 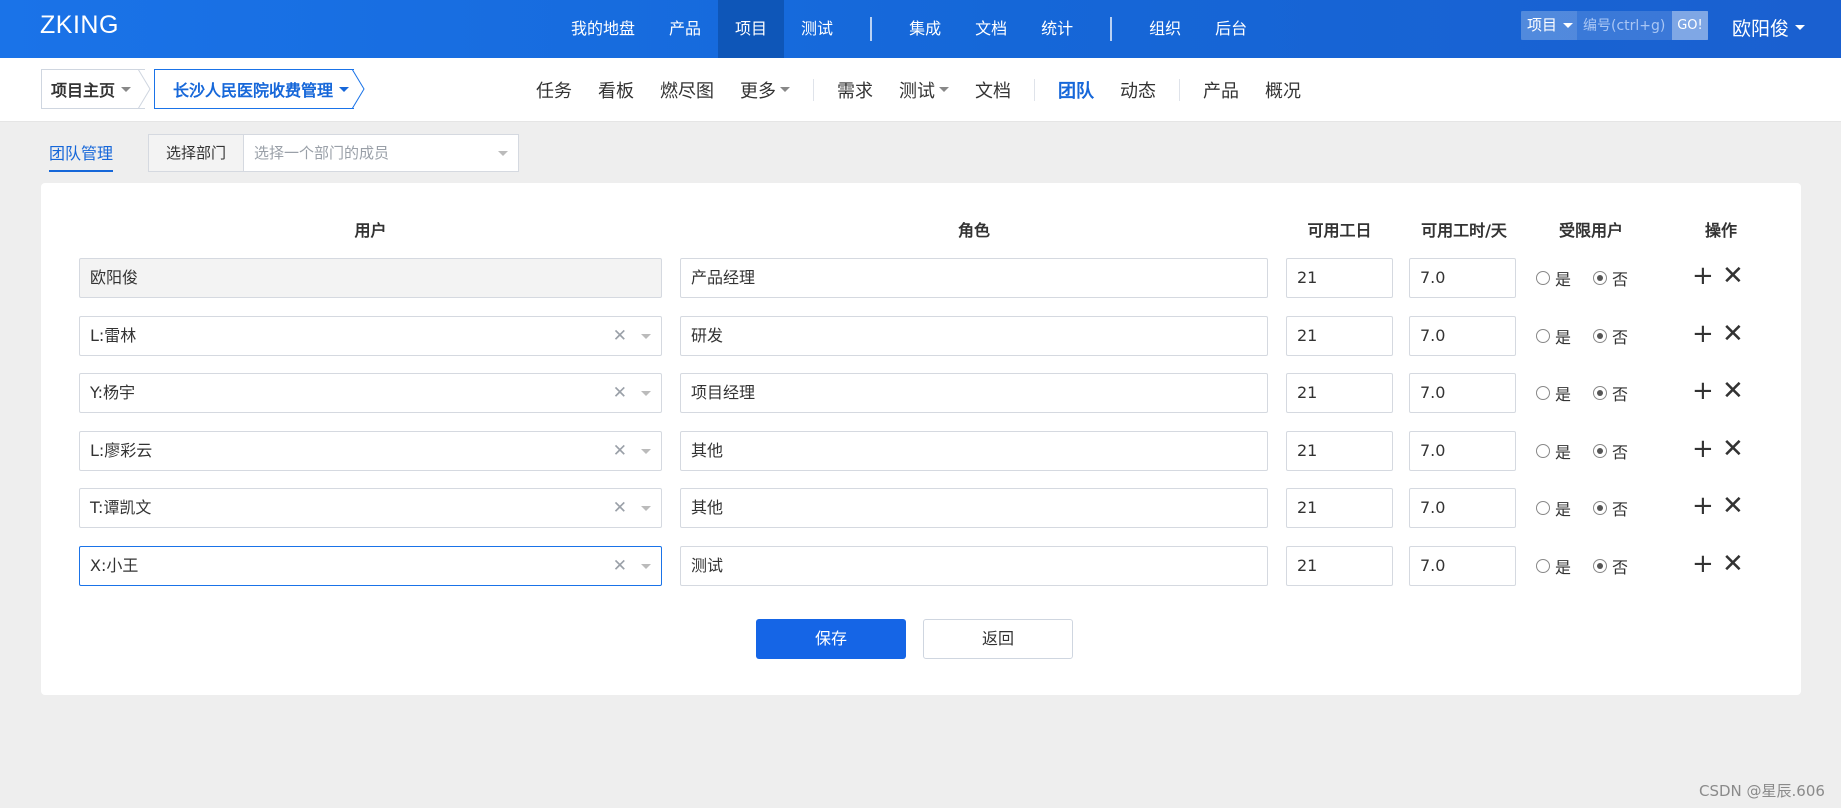 What do you see at coordinates (1769, 27) in the screenshot?
I see `user-menu: 欧阳俊` at bounding box center [1769, 27].